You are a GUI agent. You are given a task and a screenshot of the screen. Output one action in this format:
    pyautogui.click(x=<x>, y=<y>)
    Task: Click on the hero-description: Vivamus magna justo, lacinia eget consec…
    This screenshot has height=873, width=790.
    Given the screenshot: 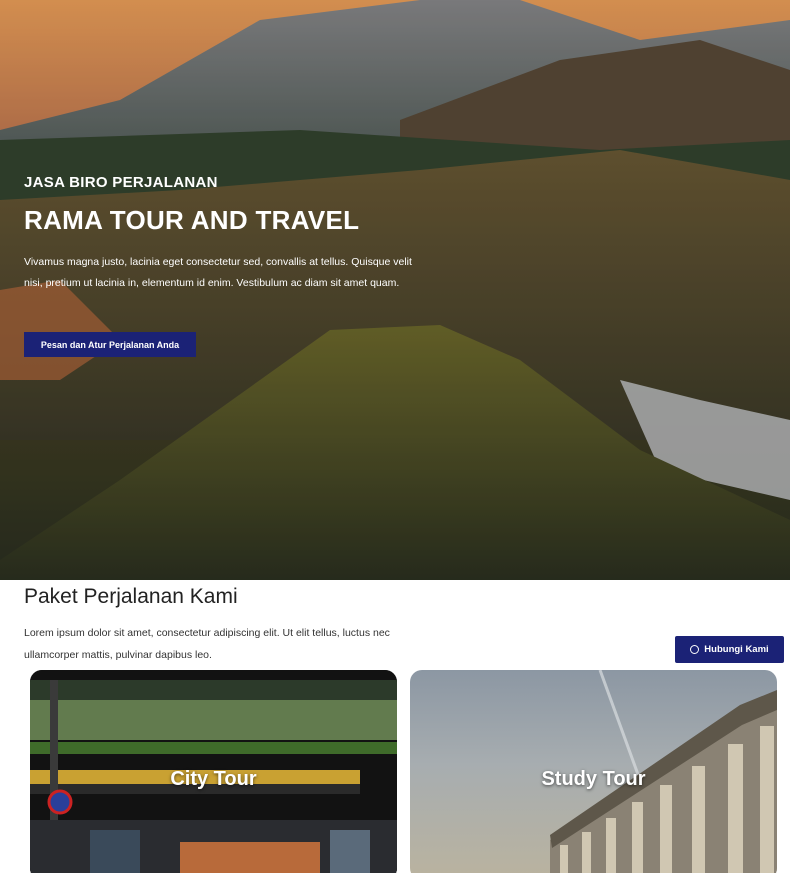 What is the action you would take?
    pyautogui.click(x=218, y=272)
    